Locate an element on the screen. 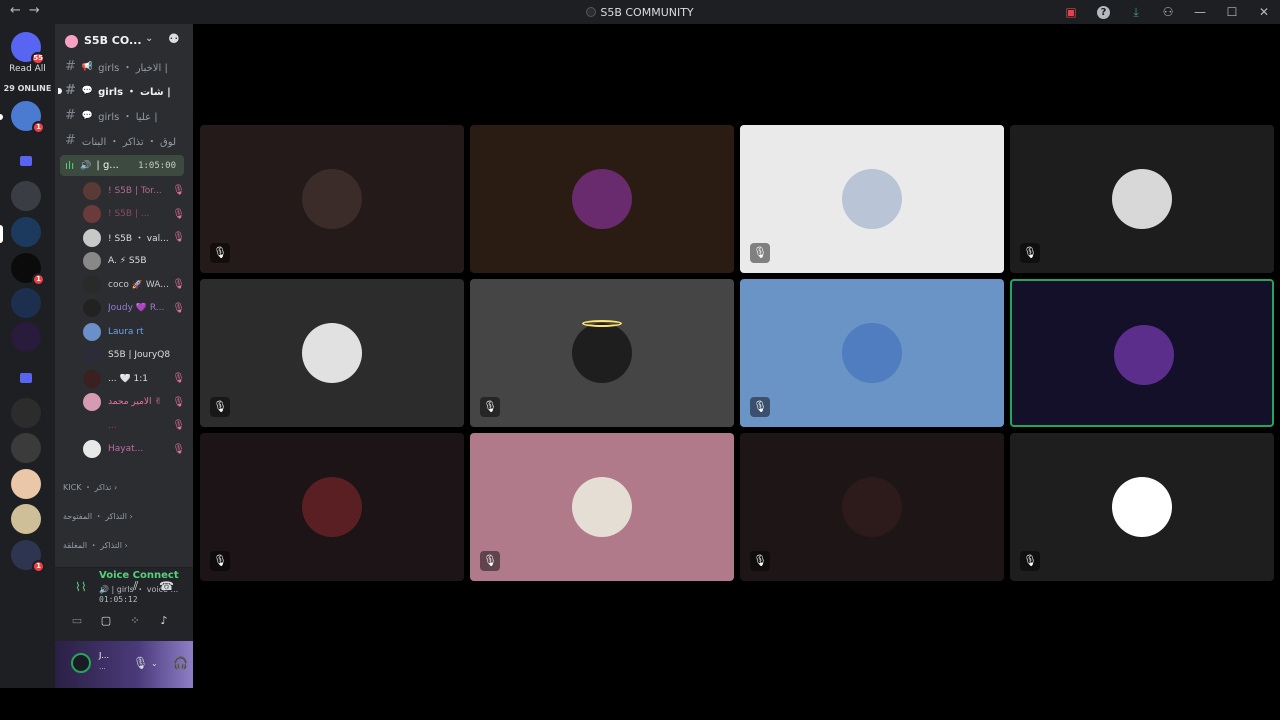 The width and height of the screenshot is (1280, 720). unread-indicator is located at coordinates (60, 91).